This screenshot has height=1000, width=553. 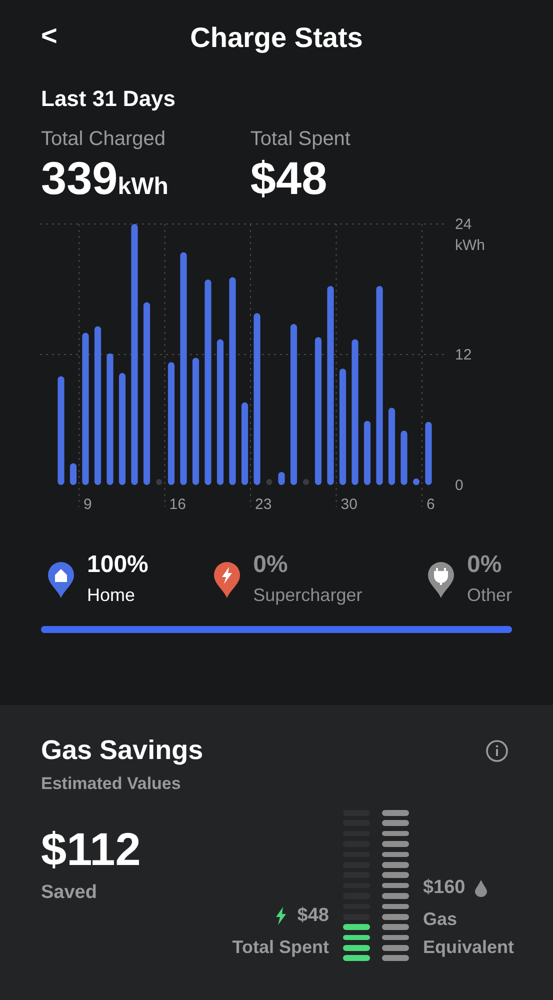 What do you see at coordinates (459, 485) in the screenshot?
I see `y-tick-label: 0` at bounding box center [459, 485].